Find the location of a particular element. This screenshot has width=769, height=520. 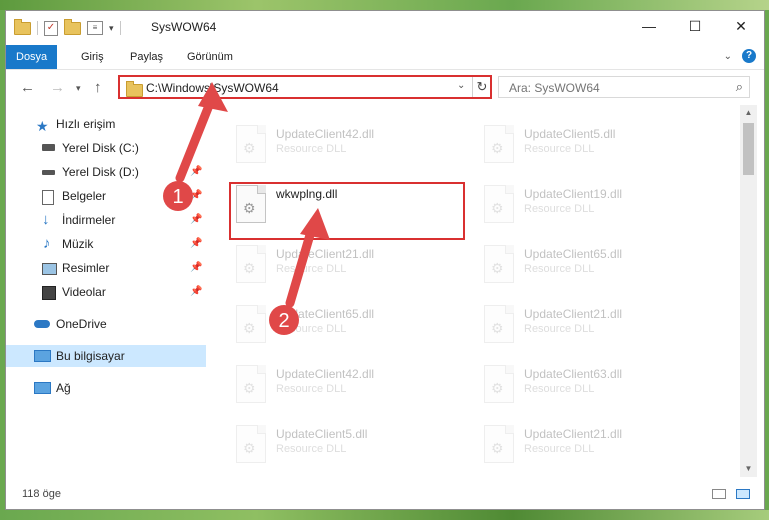

tab-dosya: Dosya is located at coordinates (32, 57).